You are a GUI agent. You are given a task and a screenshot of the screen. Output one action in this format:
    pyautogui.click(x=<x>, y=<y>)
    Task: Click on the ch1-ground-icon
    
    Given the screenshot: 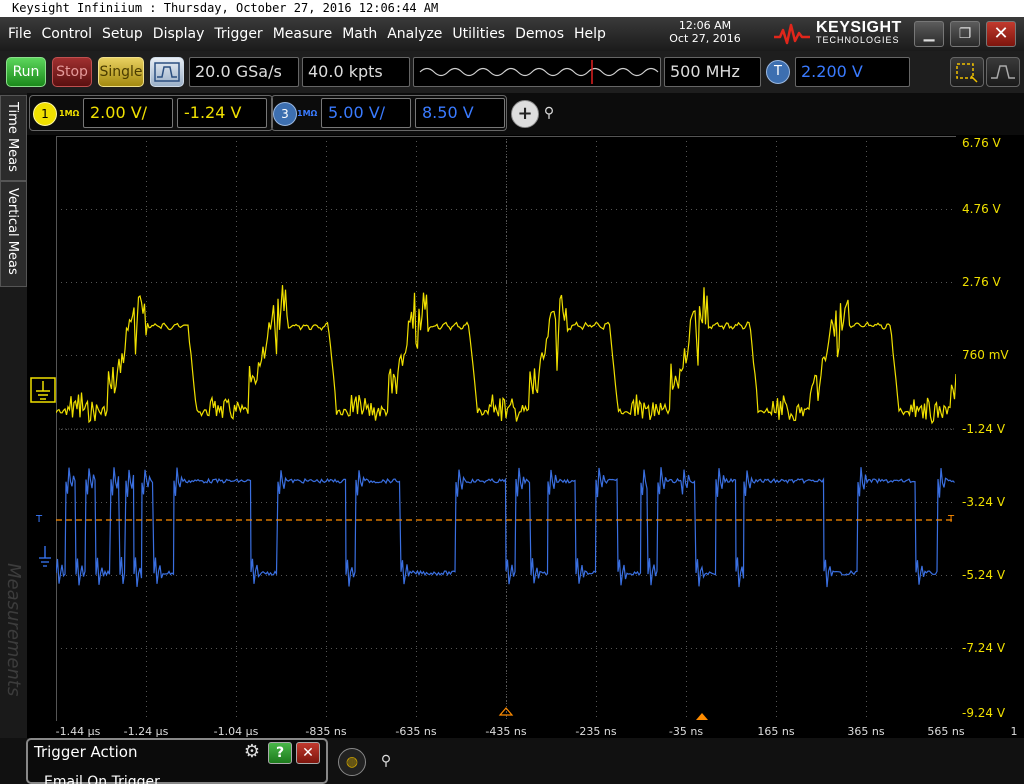 What is the action you would take?
    pyautogui.click(x=43, y=390)
    